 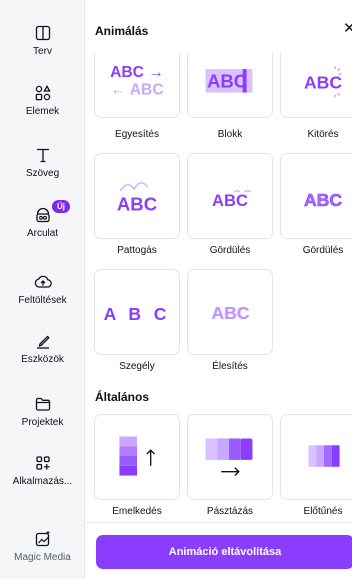 I want to click on tile-label: Blokk, so click(x=230, y=134).